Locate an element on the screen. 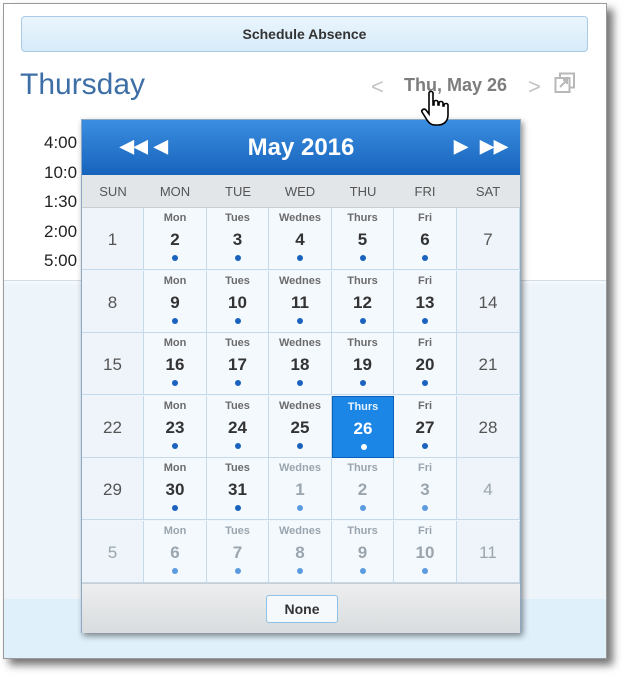 The width and height of the screenshot is (630, 682). none-button: None is located at coordinates (302, 609).